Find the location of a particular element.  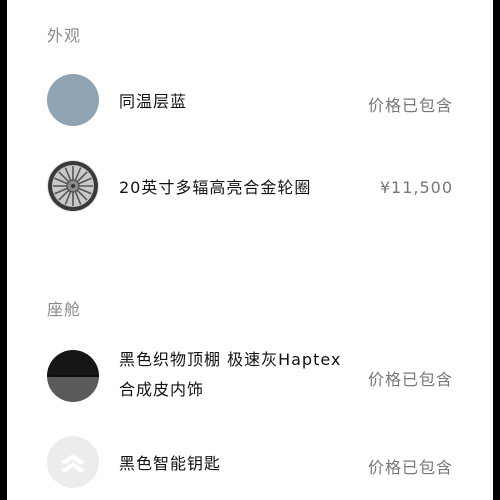

section-title-cabin: 座舱 is located at coordinates (64, 309).